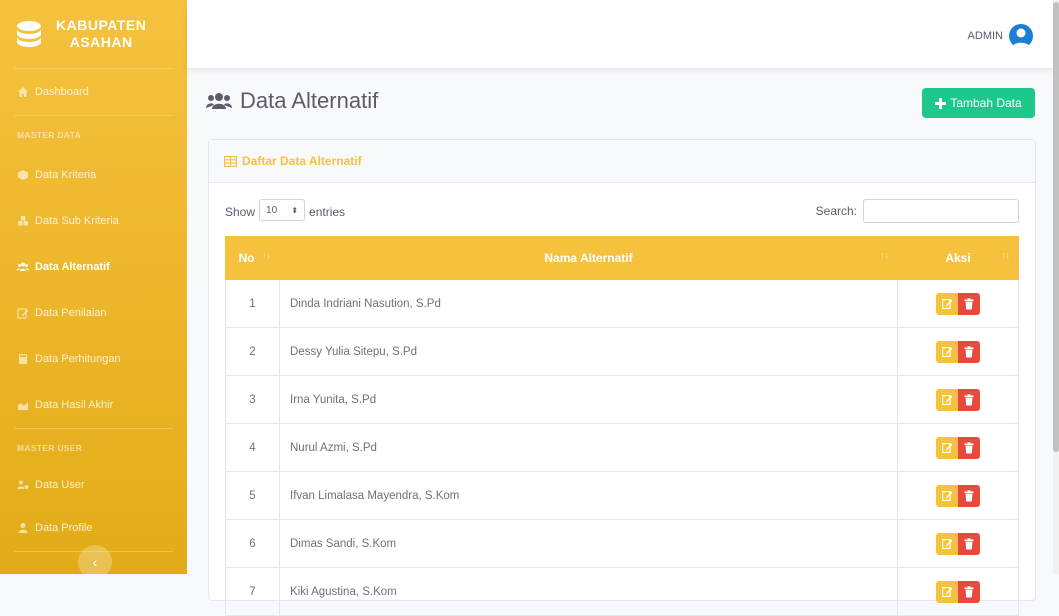 The width and height of the screenshot is (1059, 616). What do you see at coordinates (272, 210) in the screenshot?
I see `entries-value: 10` at bounding box center [272, 210].